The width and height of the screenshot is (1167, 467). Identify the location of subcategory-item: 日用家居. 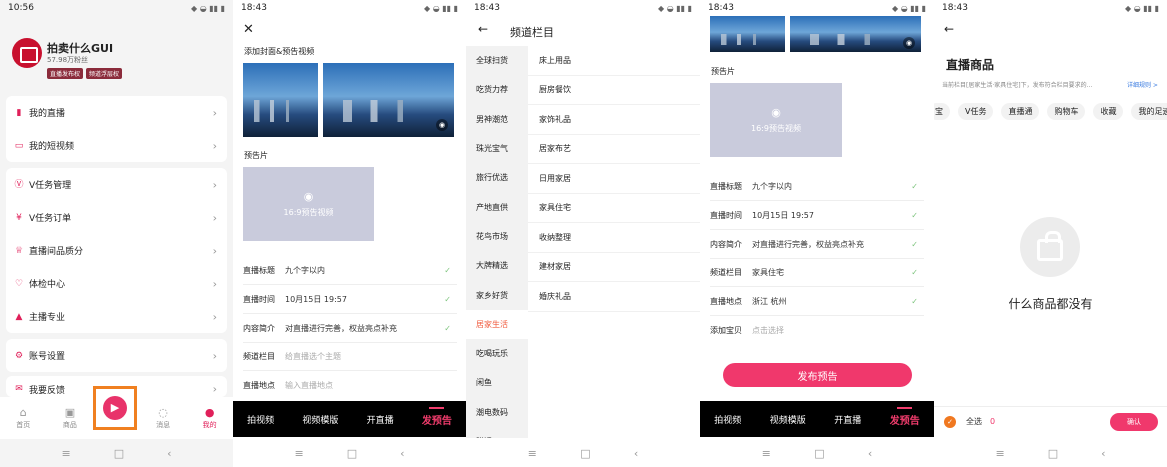
(614, 179).